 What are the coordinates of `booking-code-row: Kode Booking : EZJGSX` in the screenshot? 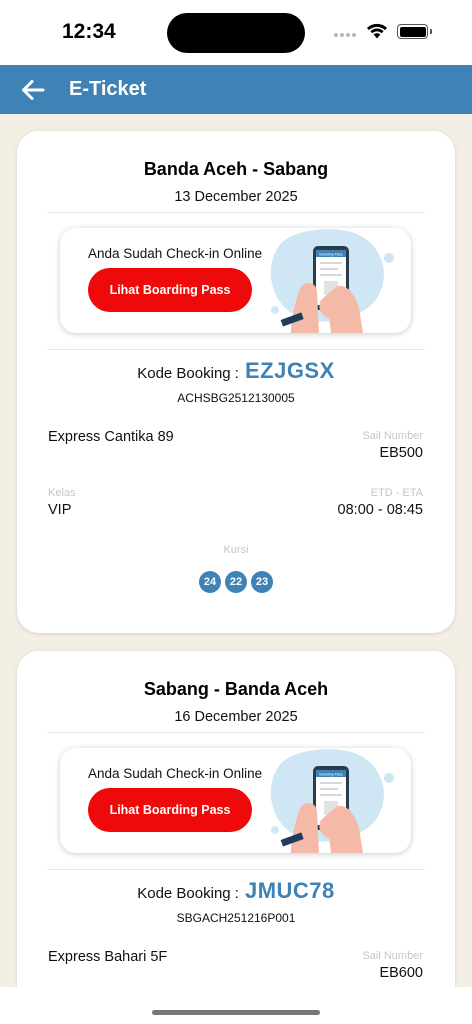 It's located at (236, 371).